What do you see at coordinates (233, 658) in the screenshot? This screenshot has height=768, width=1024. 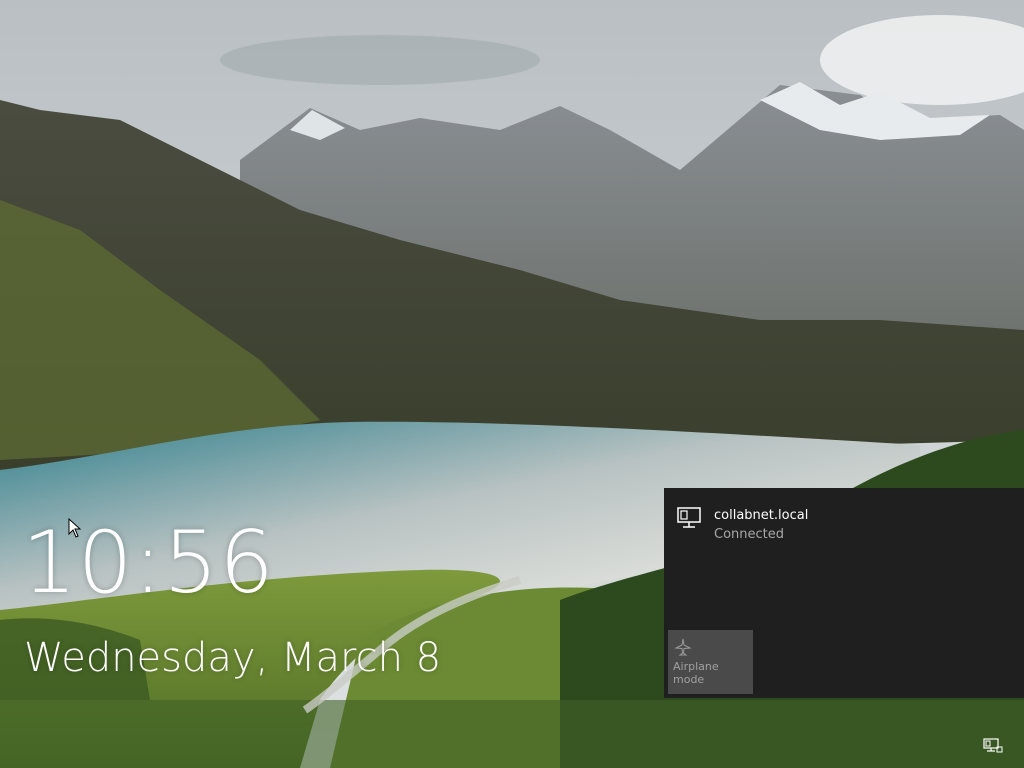 I see `lock-screen-date: Wednesday, March 8` at bounding box center [233, 658].